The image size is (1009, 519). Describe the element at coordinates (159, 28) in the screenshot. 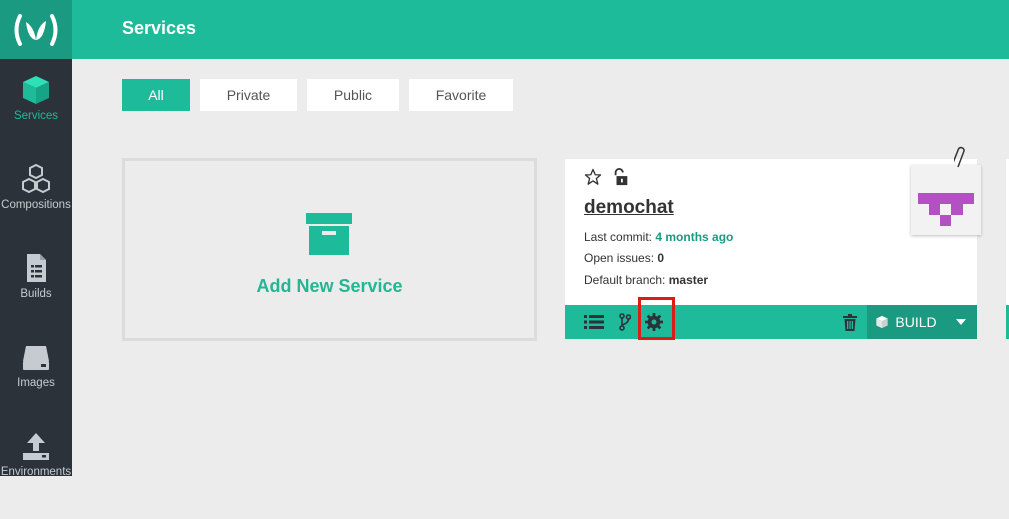

I see `page-title: Services` at that location.